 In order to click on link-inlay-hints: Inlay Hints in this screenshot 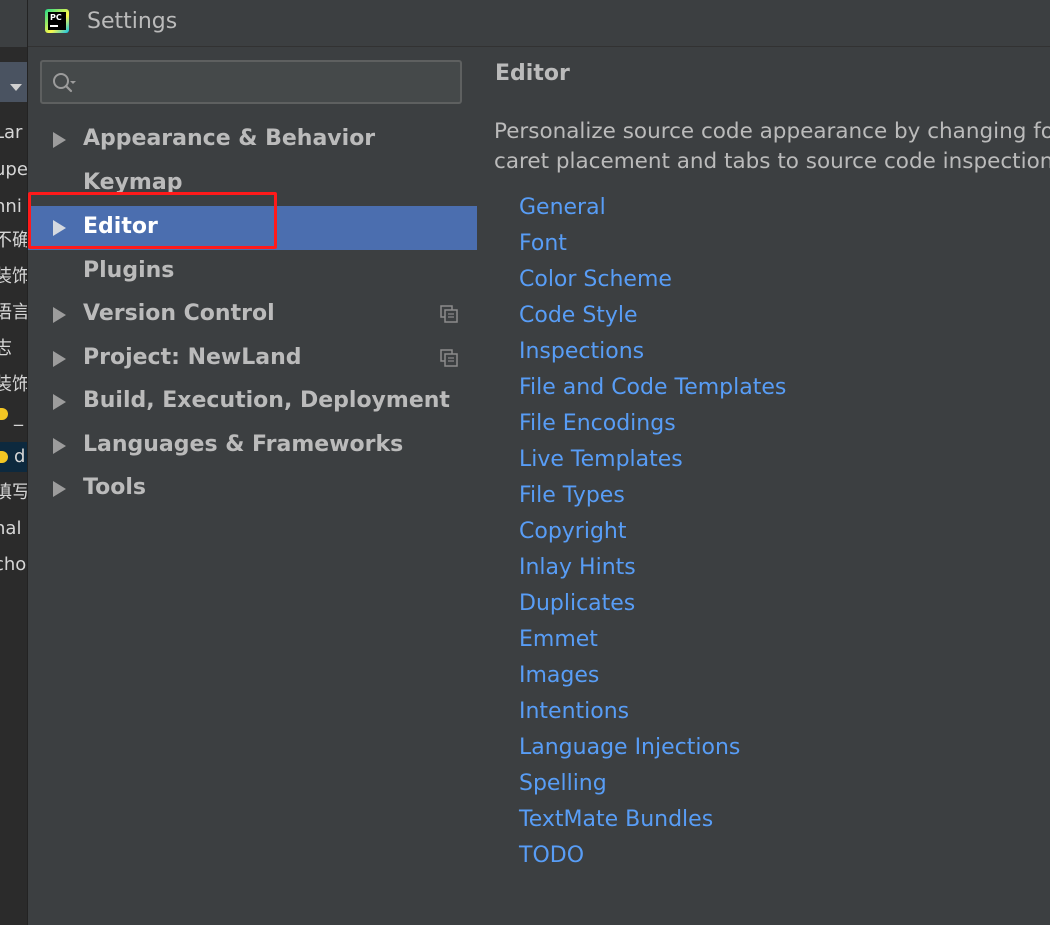, I will do `click(577, 567)`.